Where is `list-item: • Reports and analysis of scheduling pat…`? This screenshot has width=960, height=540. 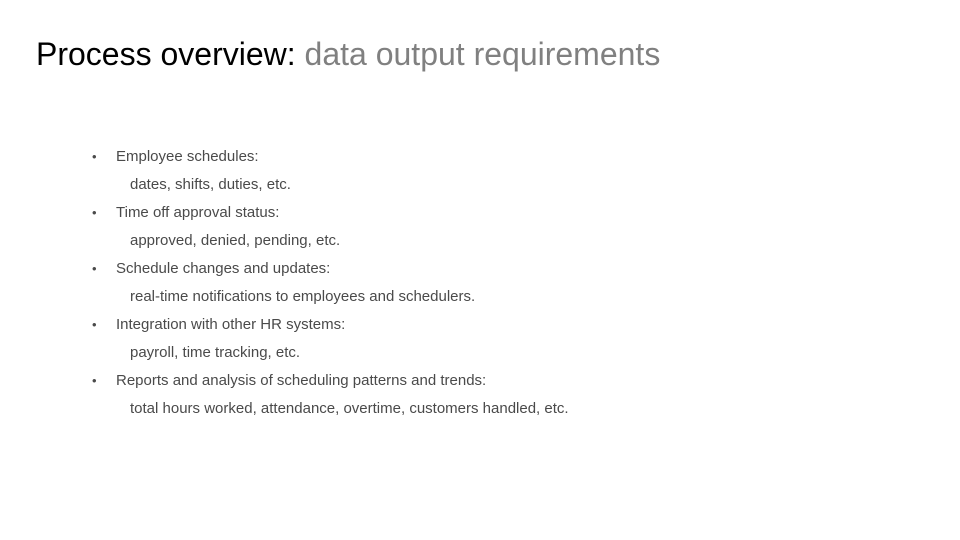 list-item: • Reports and analysis of scheduling pat… is located at coordinates (502, 395).